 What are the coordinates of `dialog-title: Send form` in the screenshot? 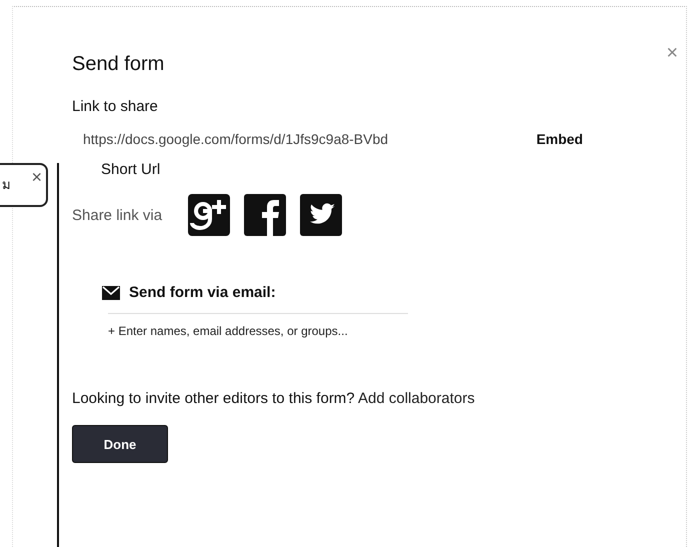 It's located at (119, 64).